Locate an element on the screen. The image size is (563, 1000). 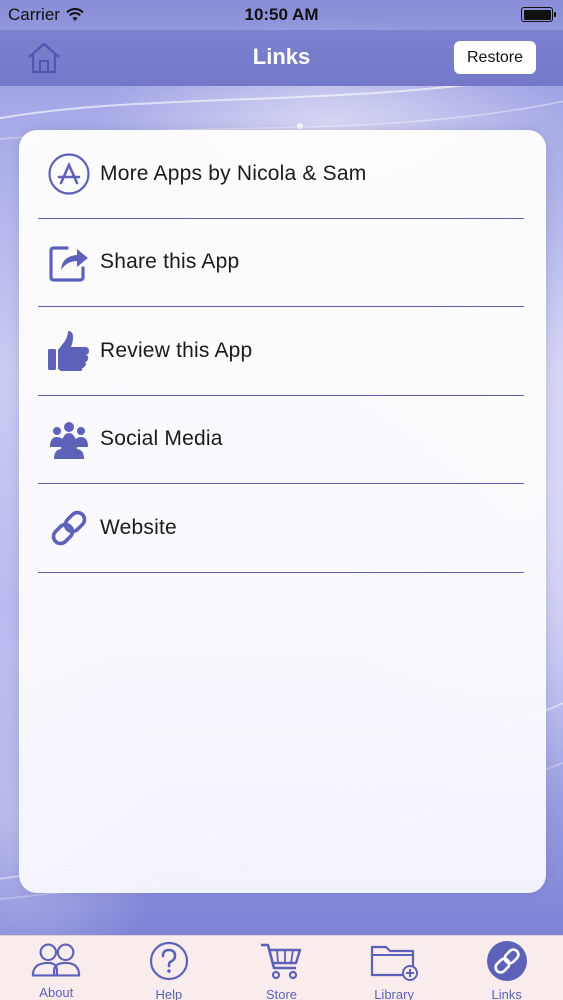
link-label: Website is located at coordinates (138, 527).